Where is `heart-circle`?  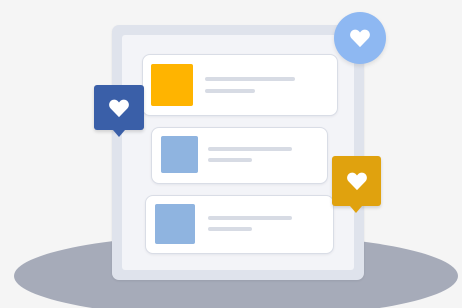
heart-circle is located at coordinates (360, 38).